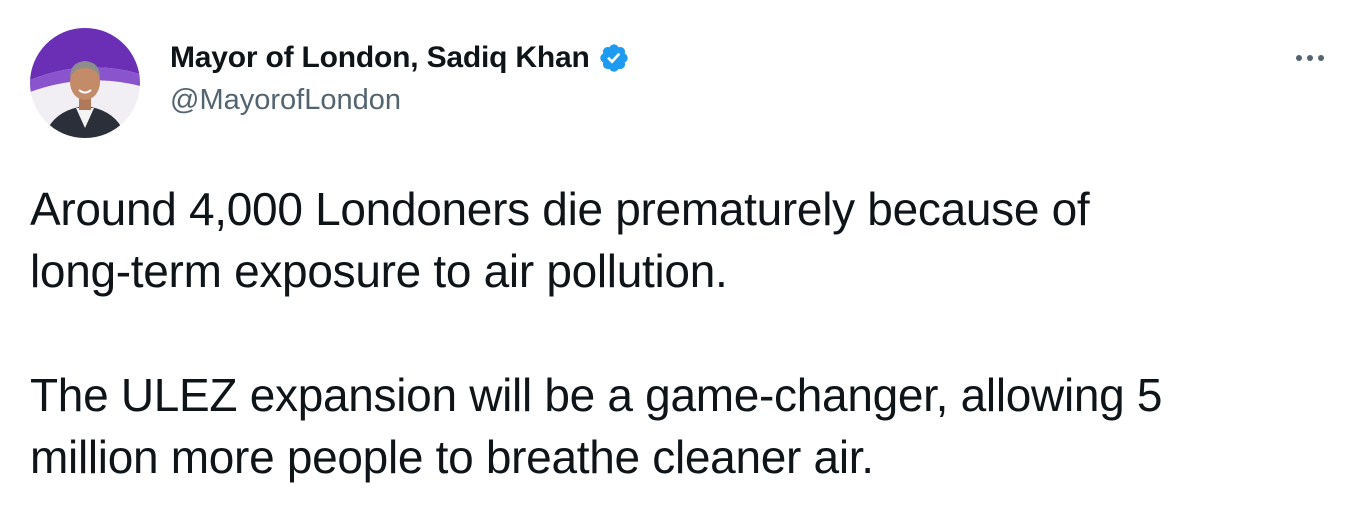 This screenshot has width=1362, height=516. I want to click on author-handle: @MayorofLondon, so click(285, 100).